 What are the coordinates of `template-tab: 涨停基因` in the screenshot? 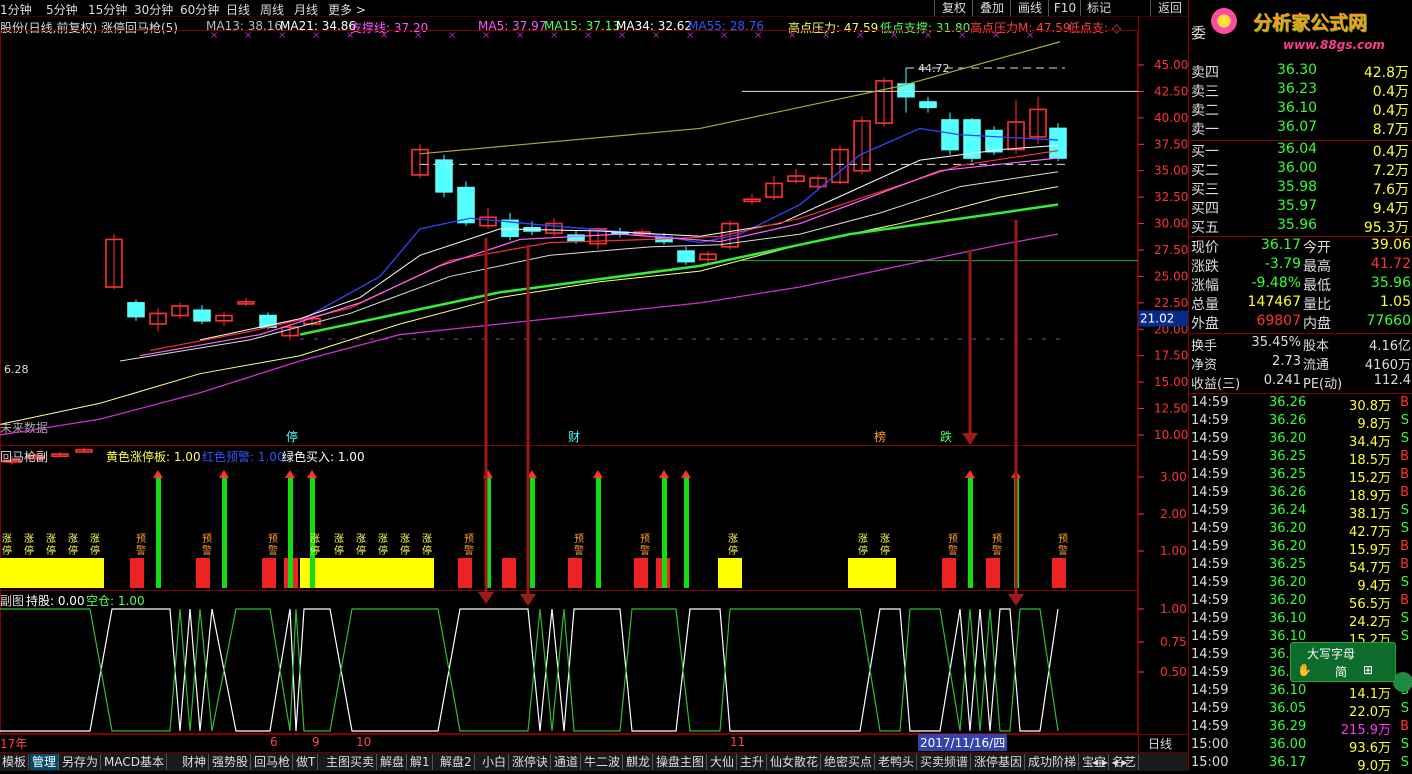 It's located at (999, 762).